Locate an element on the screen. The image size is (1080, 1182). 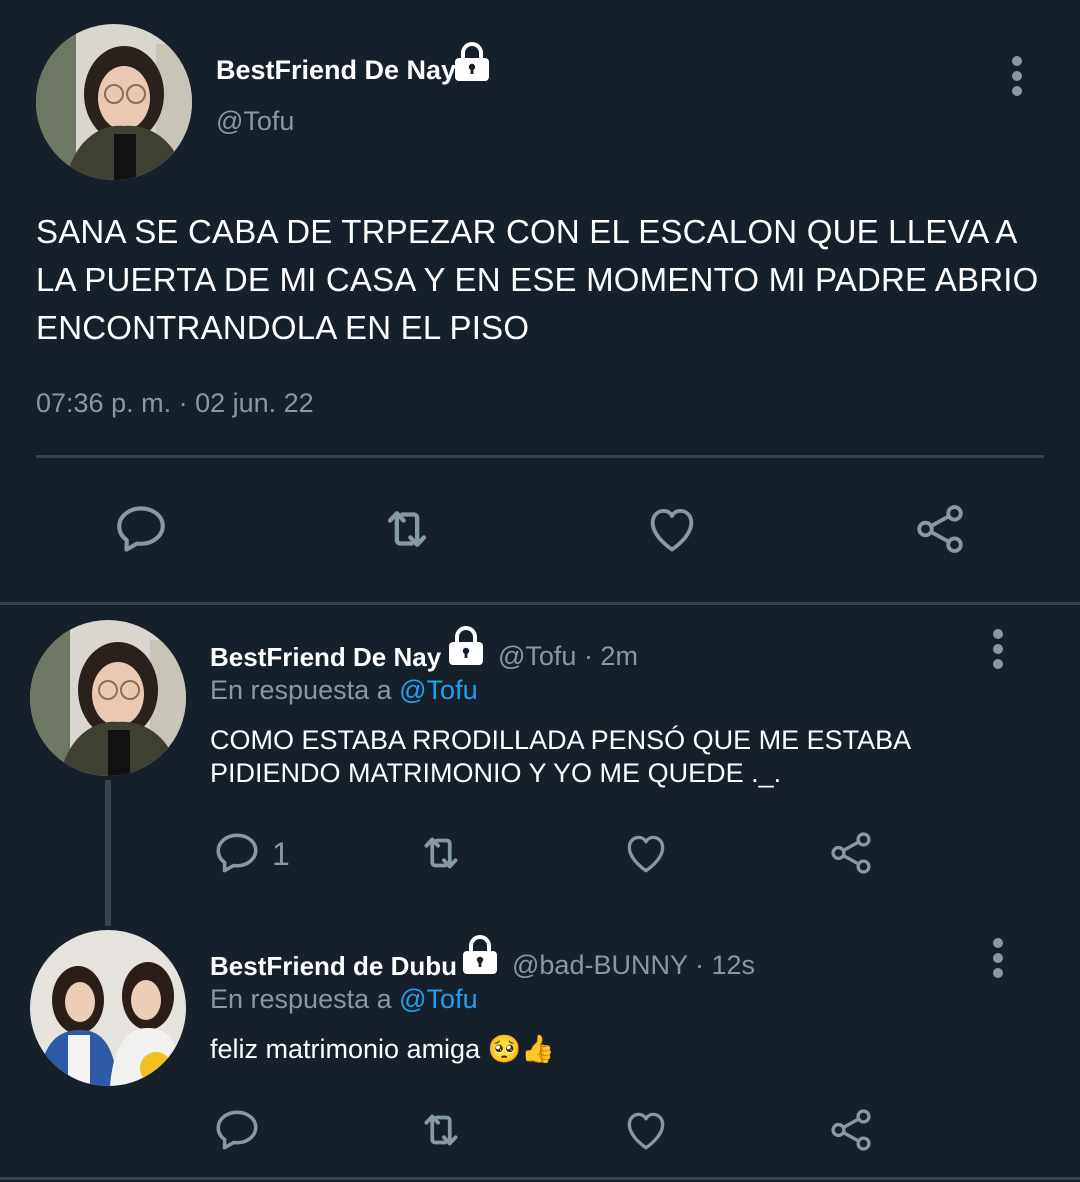
reply-text-body: feliz matrimonio amiga is located at coordinates (345, 1049).